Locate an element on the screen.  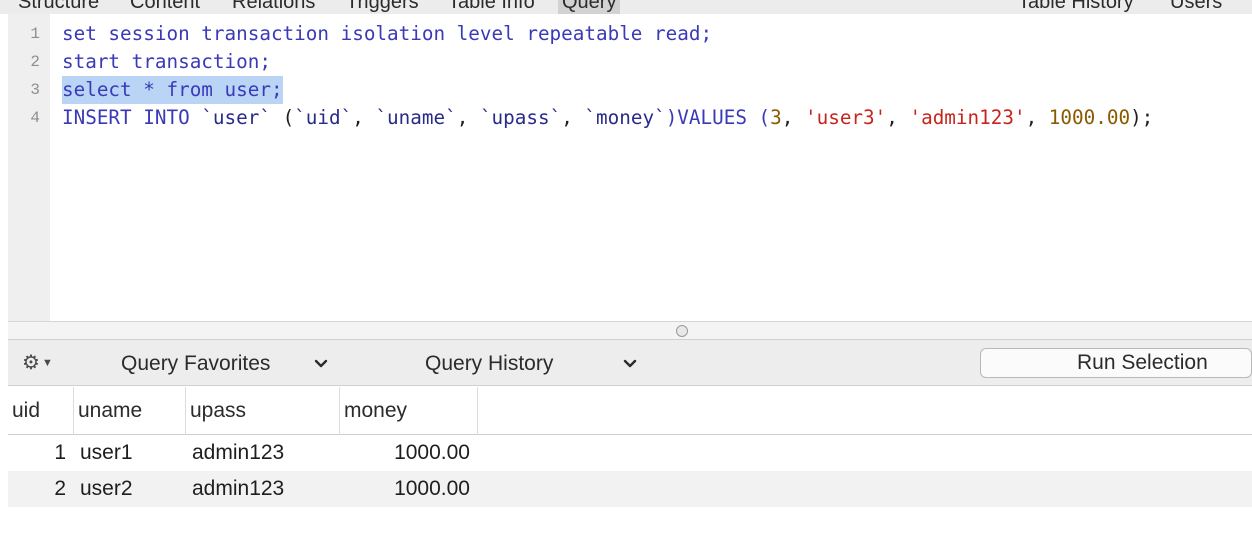
sql-string: 'user3' is located at coordinates (846, 117).